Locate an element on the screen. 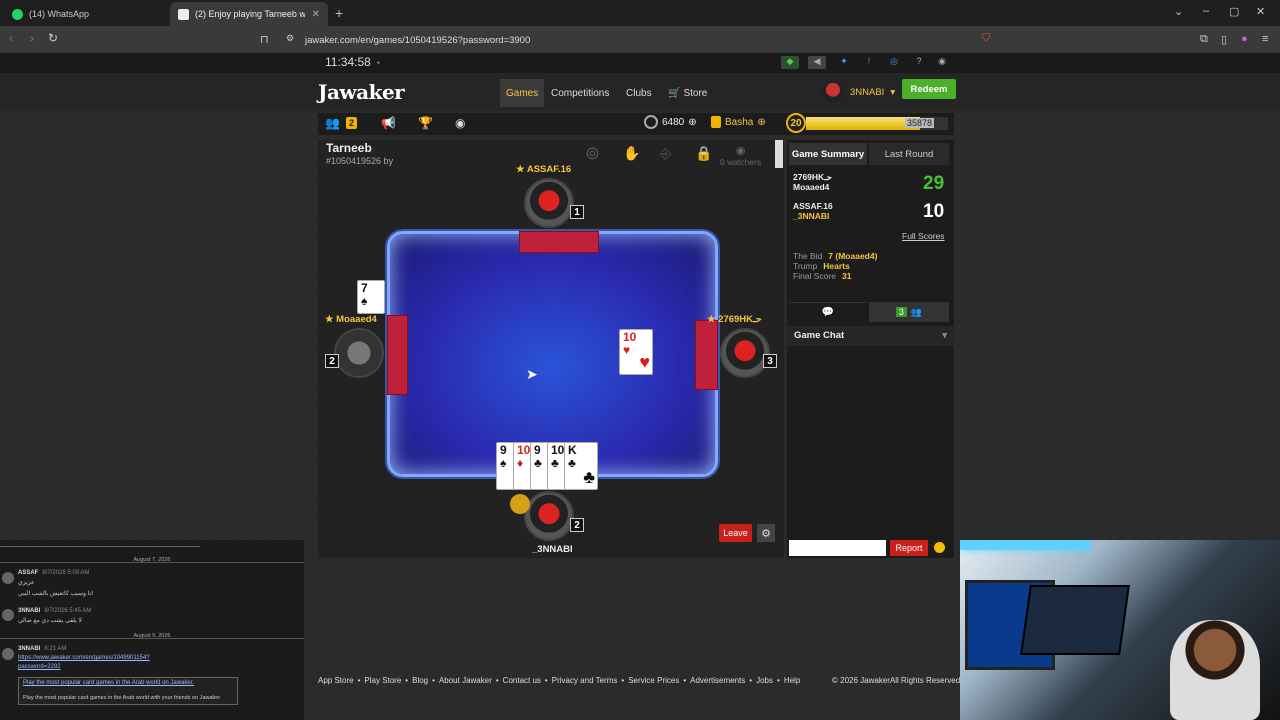  tab-game-summary: Game Summary is located at coordinates (828, 154).